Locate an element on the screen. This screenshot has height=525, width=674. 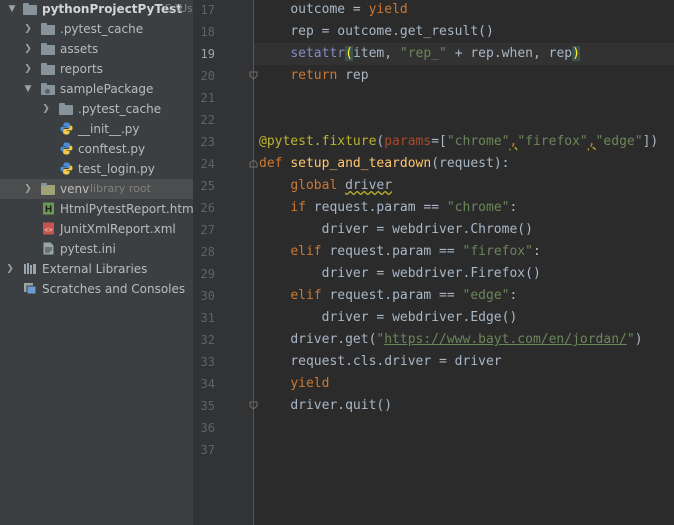
code-line-26: if request.param == "chrome": is located at coordinates (388, 208).